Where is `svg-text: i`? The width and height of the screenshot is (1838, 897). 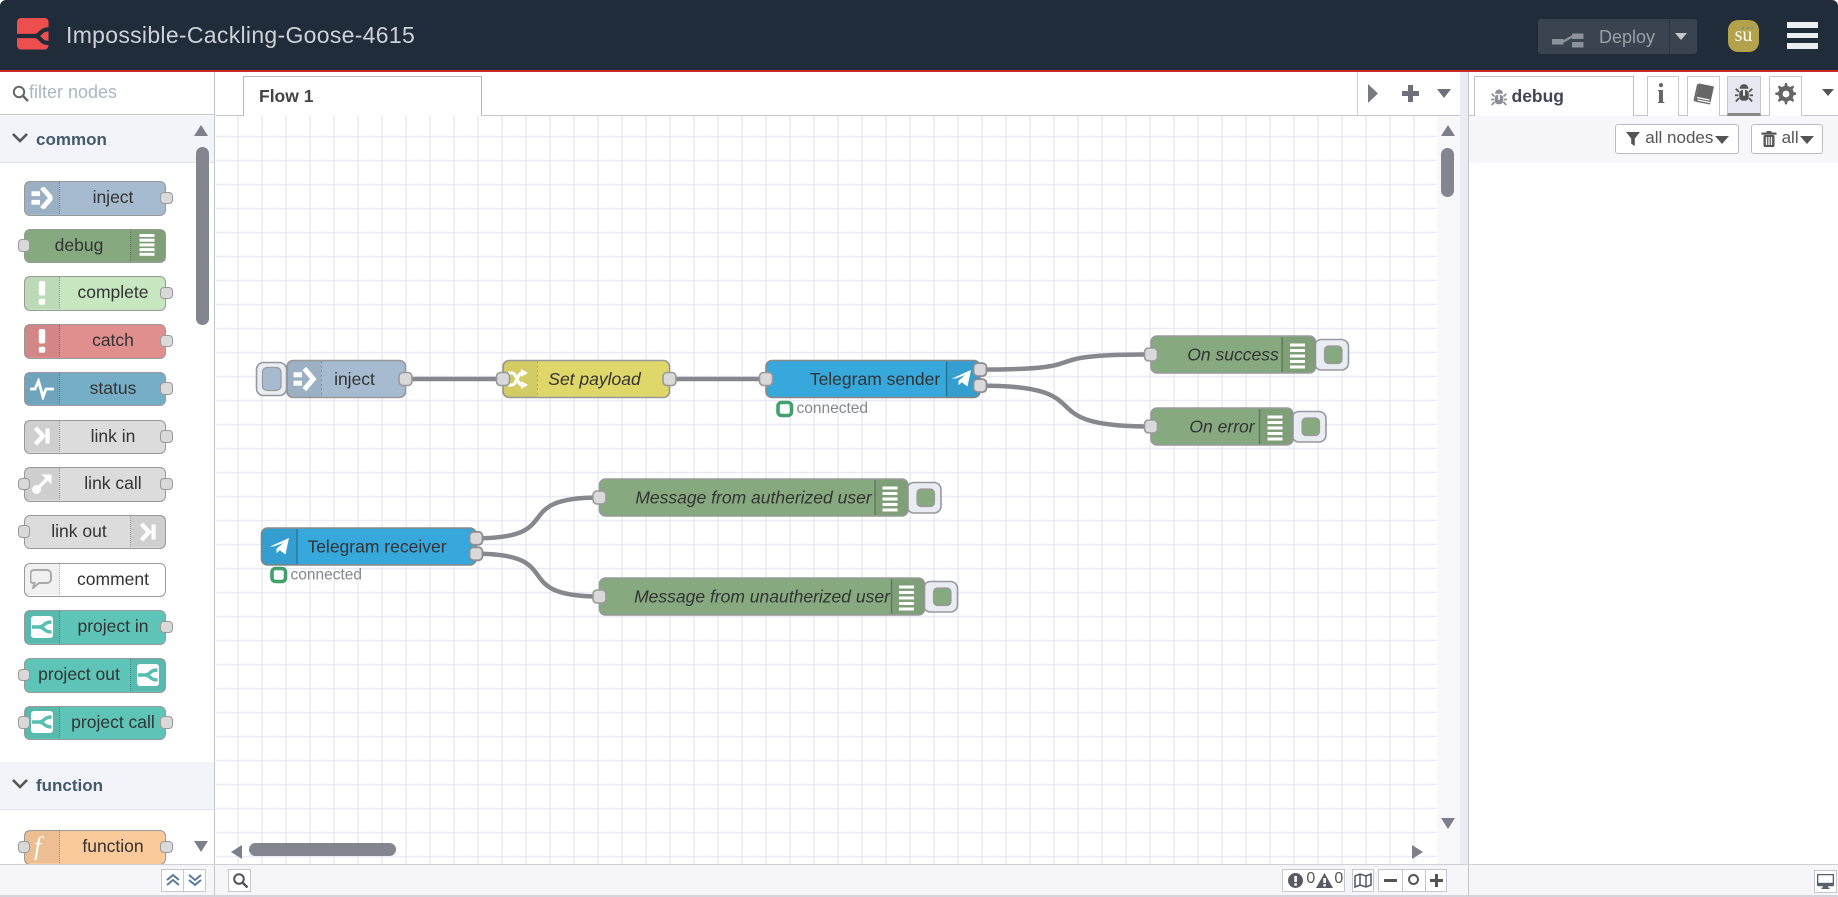
svg-text: i is located at coordinates (1661, 94).